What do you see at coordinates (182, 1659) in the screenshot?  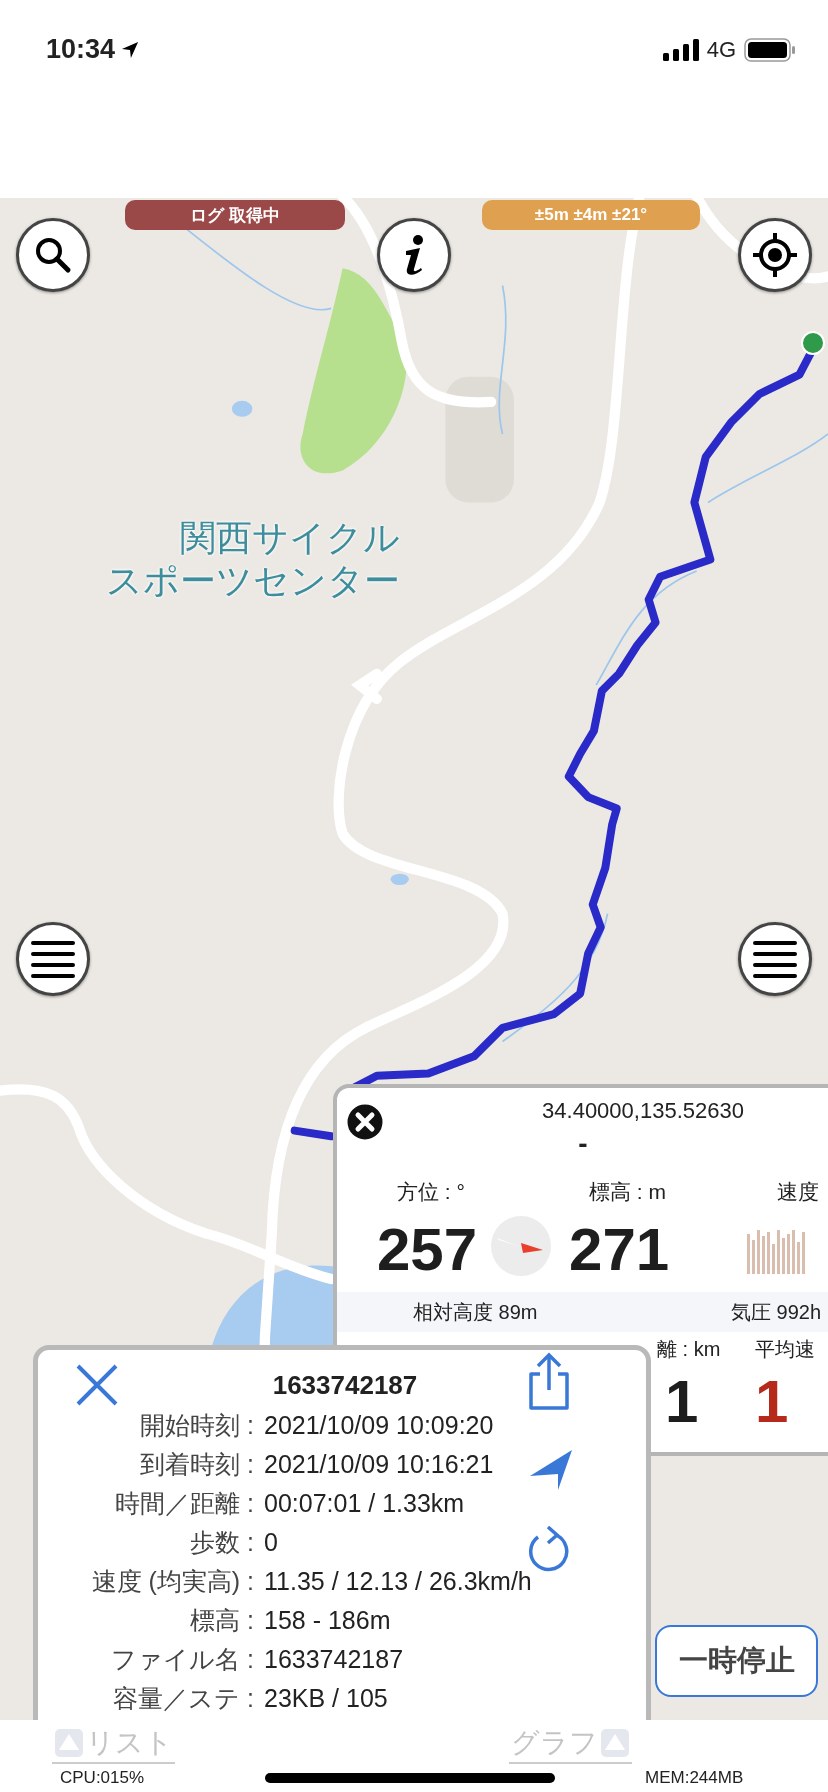 I see `detail-label: ファイル名 :` at bounding box center [182, 1659].